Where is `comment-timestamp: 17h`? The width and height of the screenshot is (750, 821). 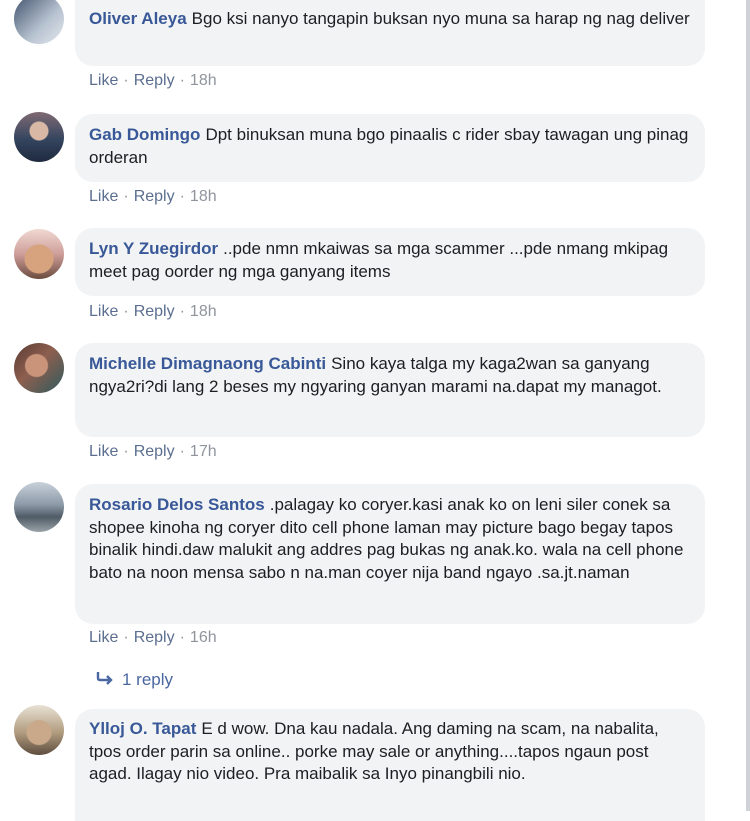
comment-timestamp: 17h is located at coordinates (203, 451).